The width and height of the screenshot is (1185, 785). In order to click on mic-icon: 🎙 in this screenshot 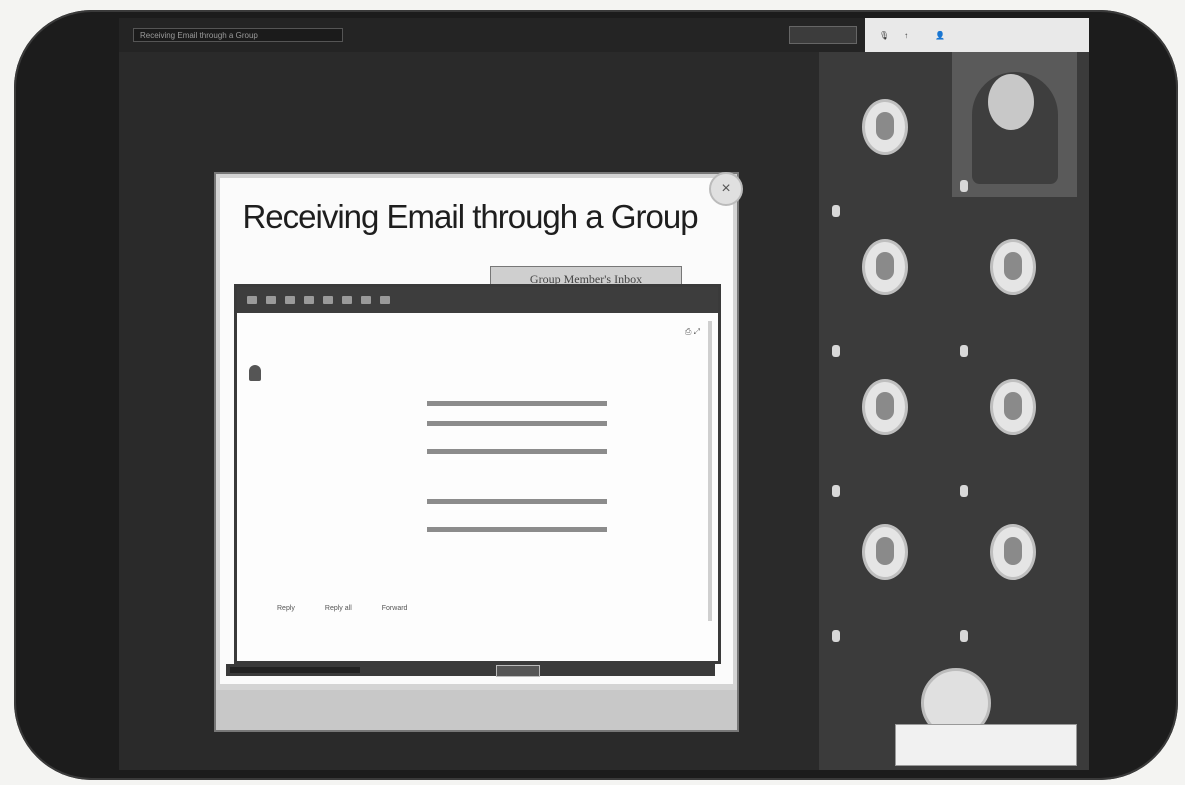, I will do `click(884, 35)`.